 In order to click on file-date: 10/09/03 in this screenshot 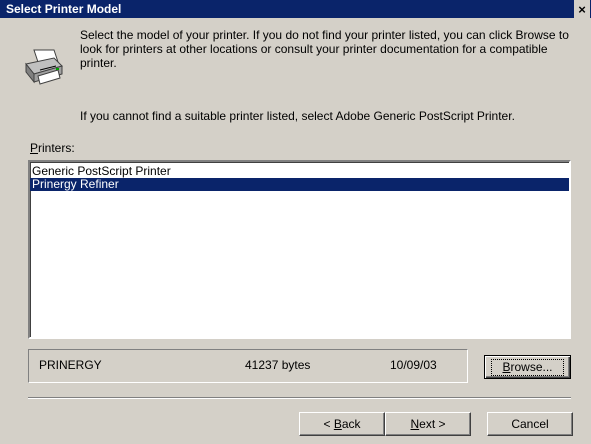, I will do `click(413, 365)`.